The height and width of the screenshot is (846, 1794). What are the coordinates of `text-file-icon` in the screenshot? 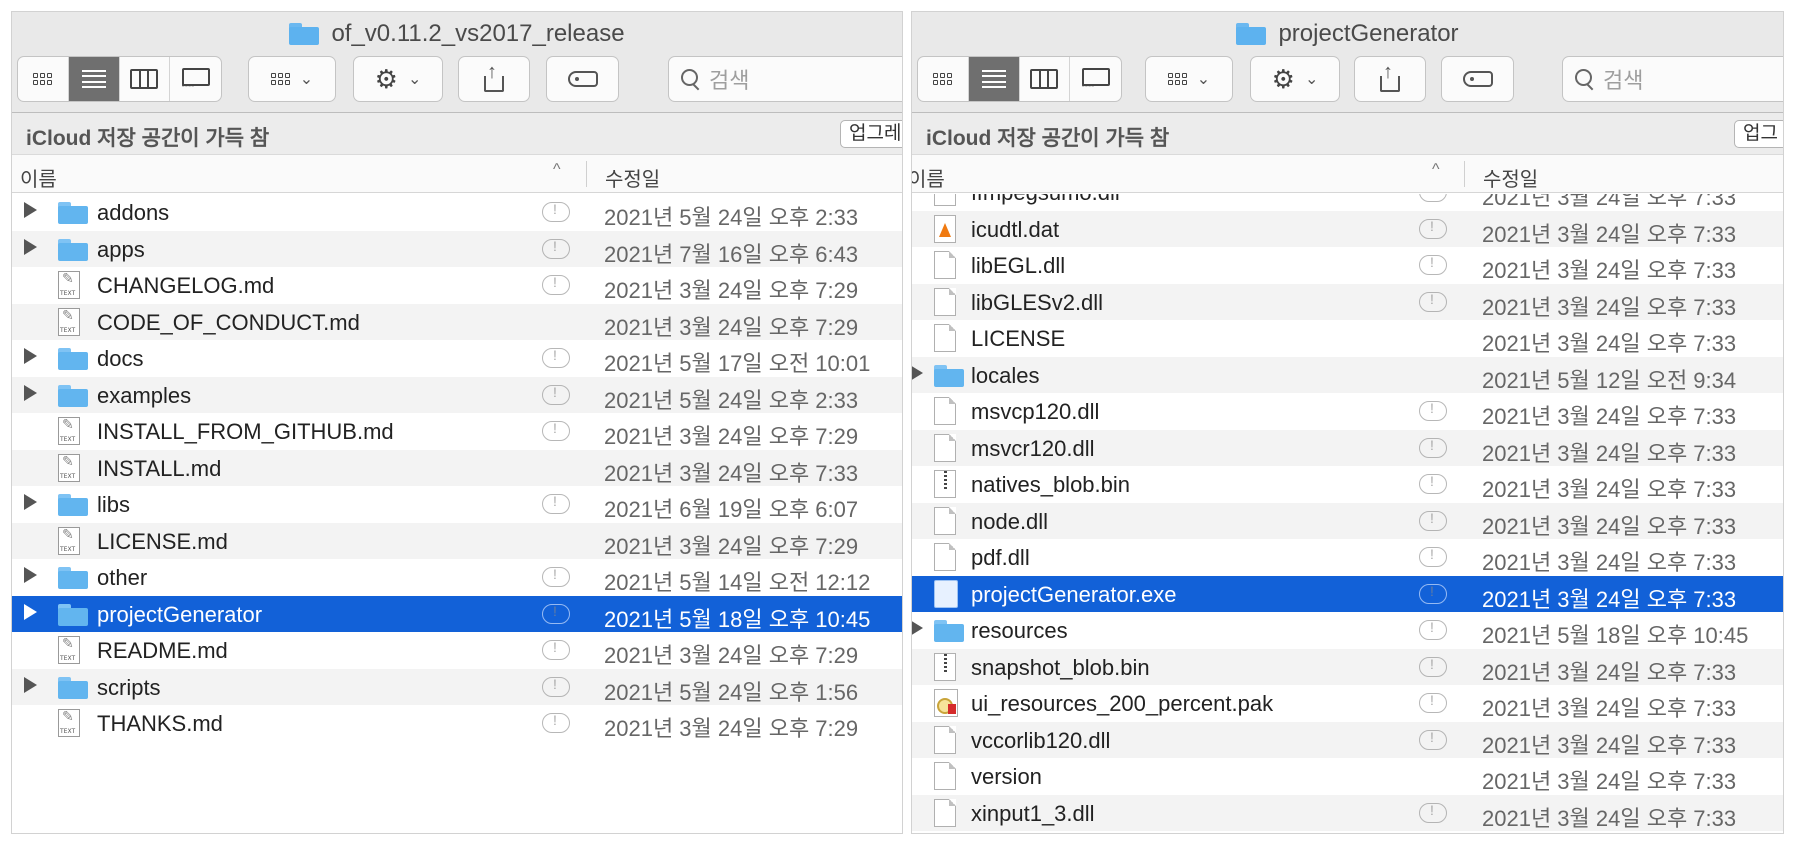 It's located at (69, 321).